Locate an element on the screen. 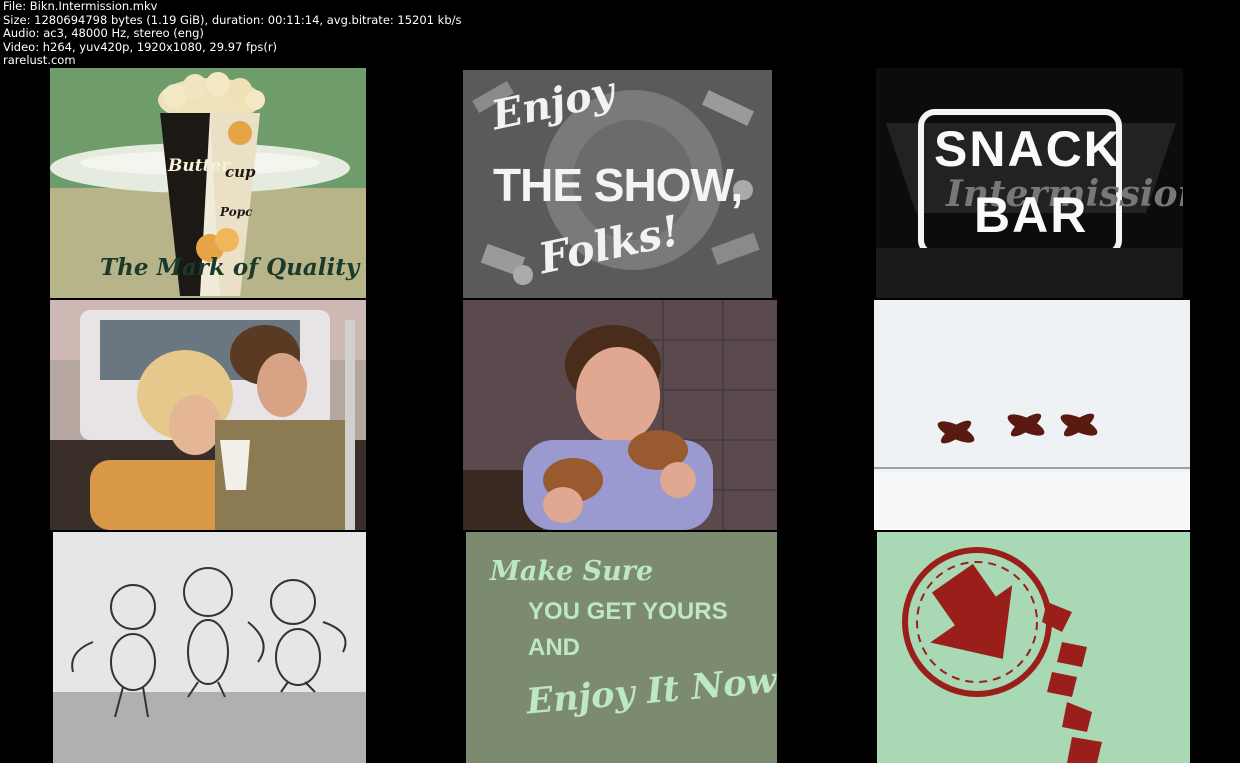 This screenshot has height=763, width=1240. snack-text: SNACK is located at coordinates (1028, 149).